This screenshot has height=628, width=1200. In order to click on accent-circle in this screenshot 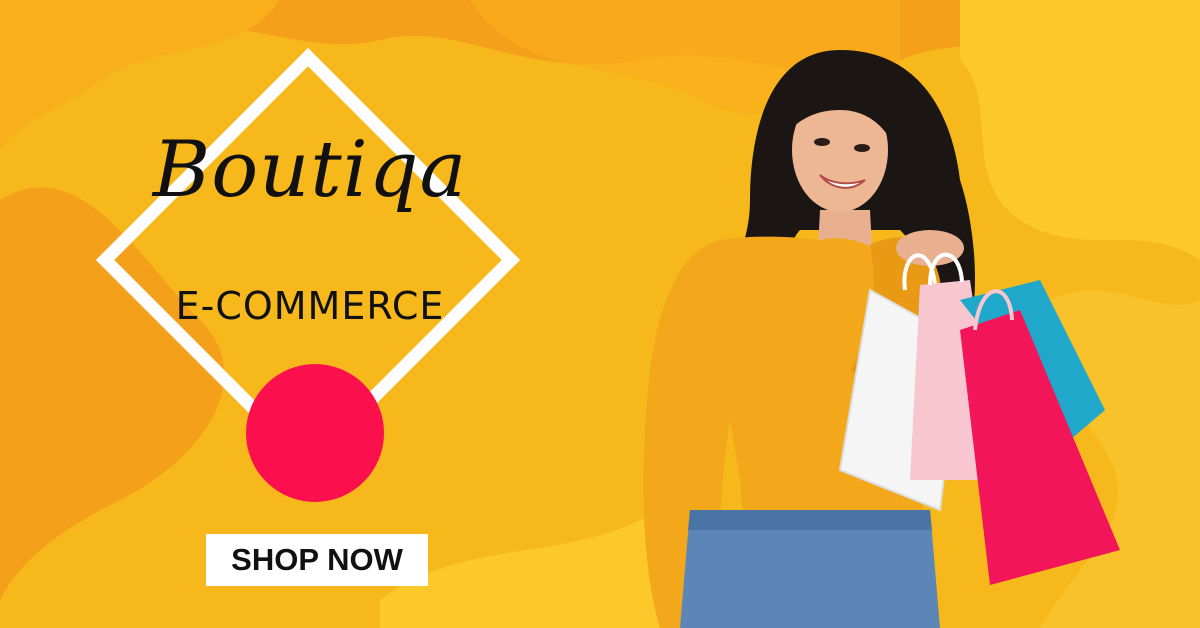, I will do `click(315, 433)`.